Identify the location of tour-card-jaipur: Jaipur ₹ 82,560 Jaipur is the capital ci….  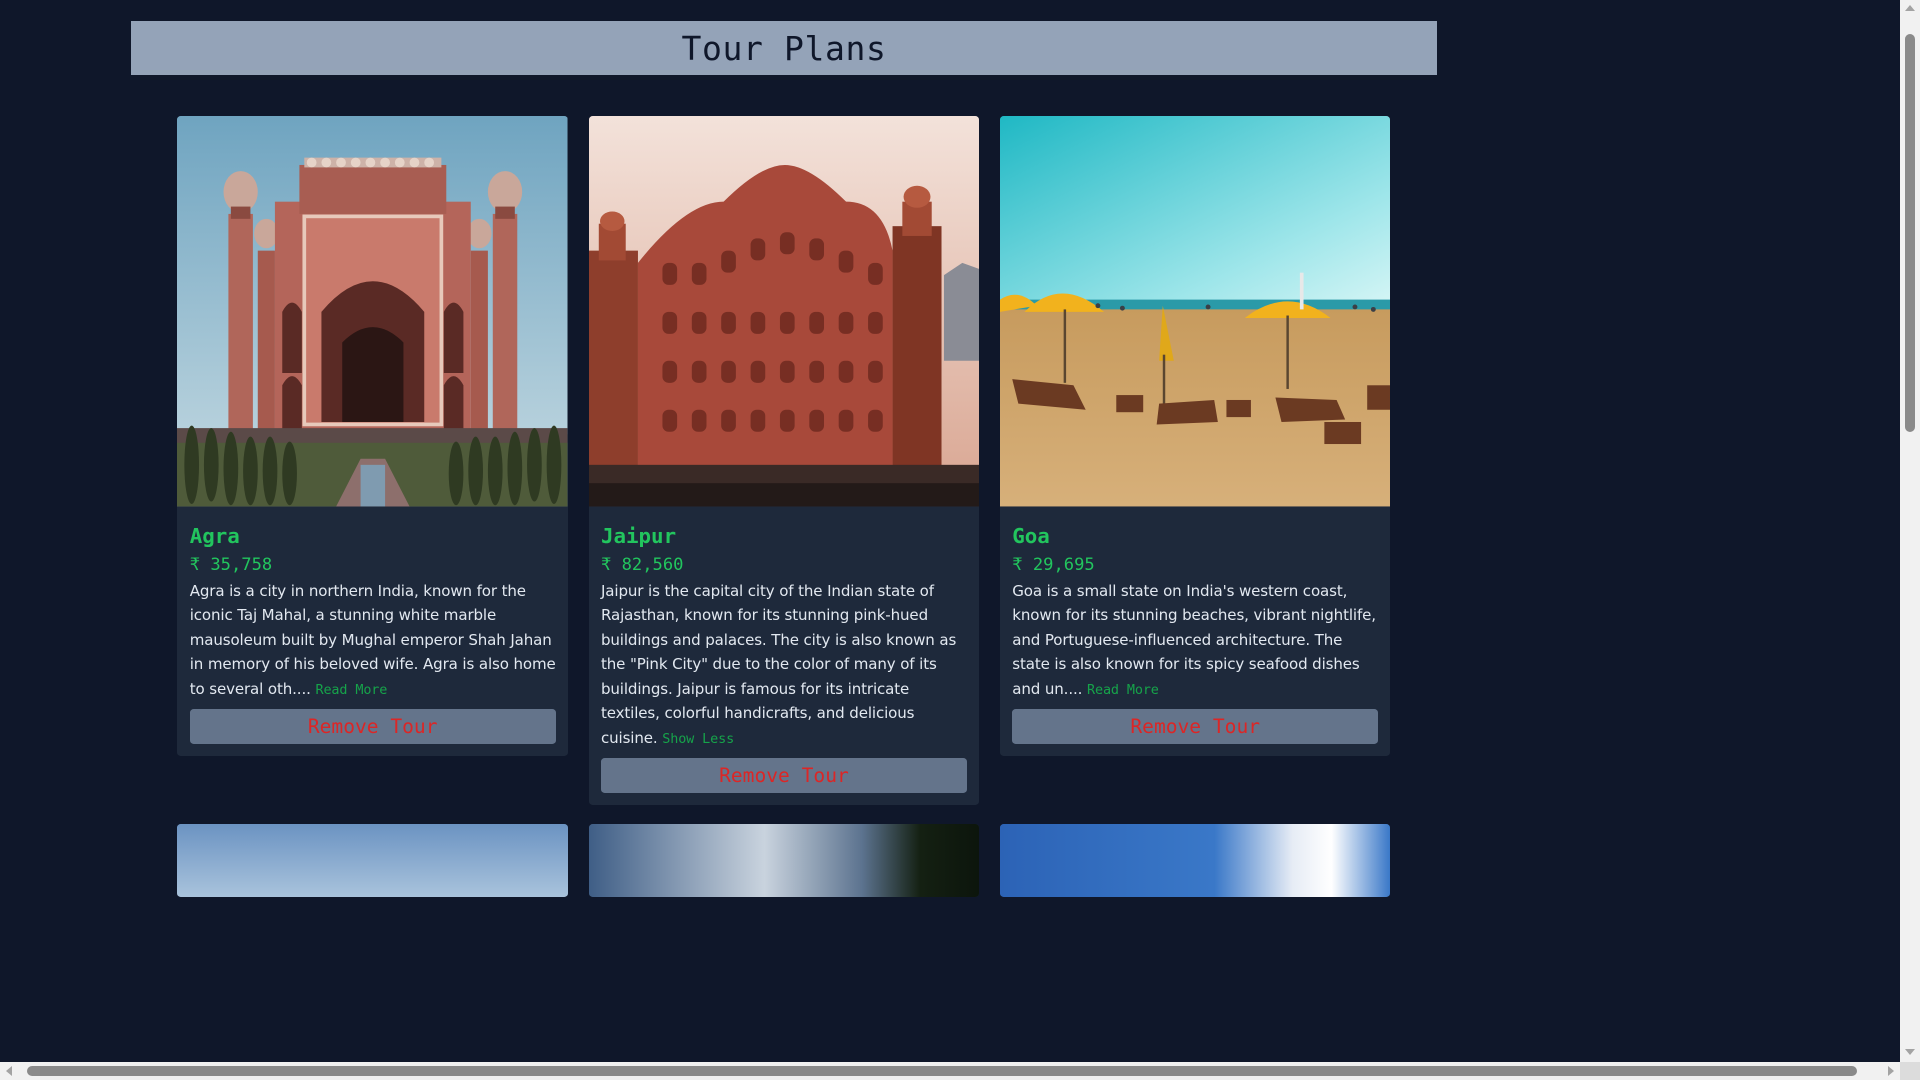
(784, 460).